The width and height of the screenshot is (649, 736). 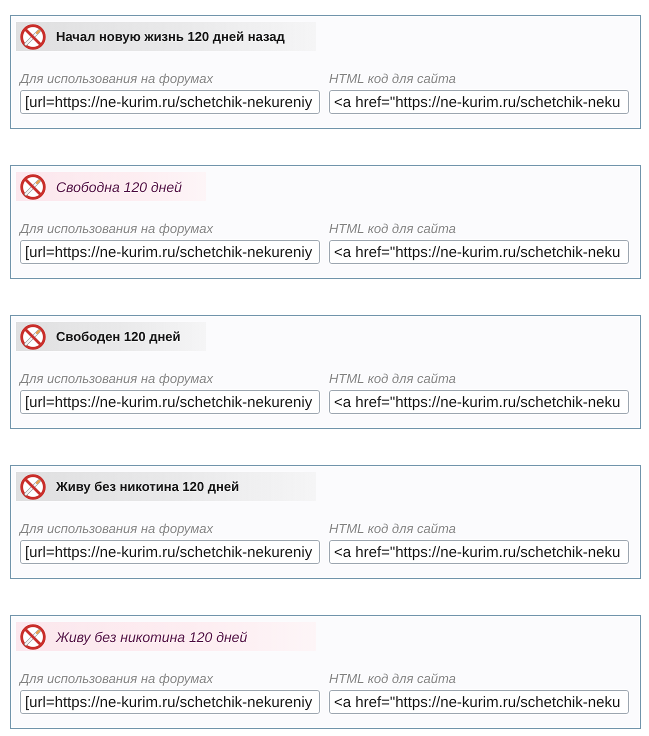 What do you see at coordinates (119, 186) in the screenshot?
I see `banner-text: Свободна 120 дней` at bounding box center [119, 186].